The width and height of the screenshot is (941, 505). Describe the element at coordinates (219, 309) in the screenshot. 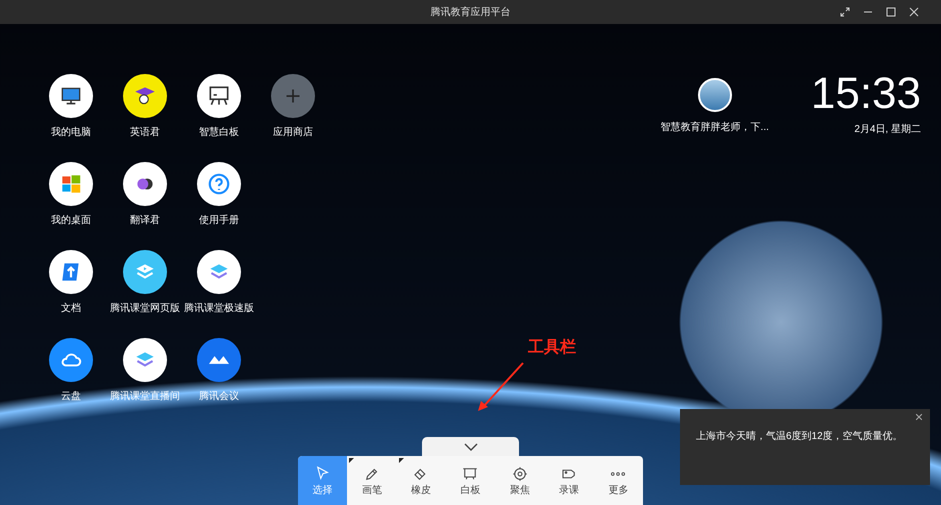

I see `app-label: 腾讯课堂极速版` at that location.